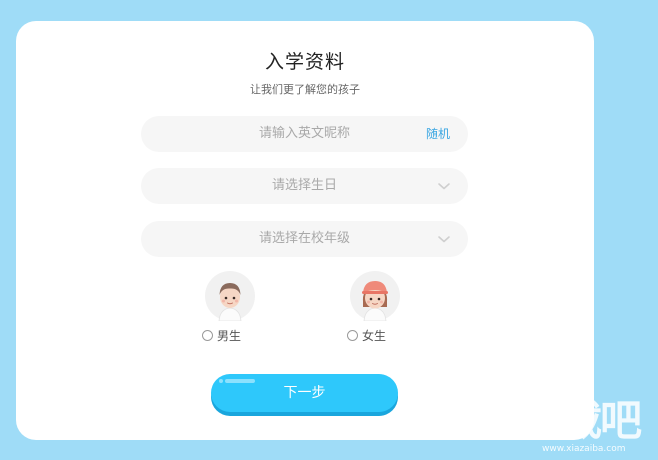 This screenshot has width=658, height=460. I want to click on boy-avatar-icon, so click(230, 296).